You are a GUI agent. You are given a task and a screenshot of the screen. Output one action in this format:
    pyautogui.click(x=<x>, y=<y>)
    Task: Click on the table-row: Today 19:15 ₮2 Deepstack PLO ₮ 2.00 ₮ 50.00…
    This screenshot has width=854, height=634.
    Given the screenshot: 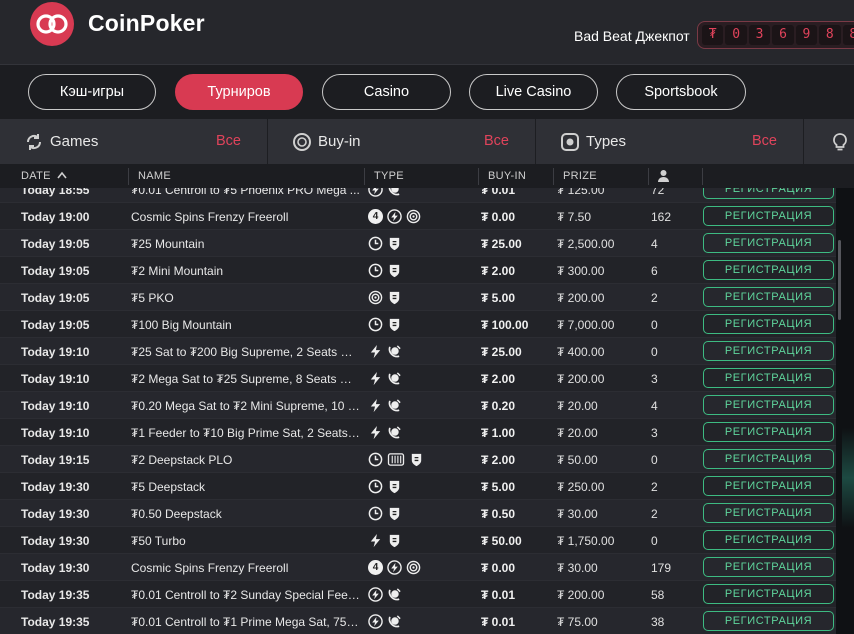 What is the action you would take?
    pyautogui.click(x=427, y=459)
    